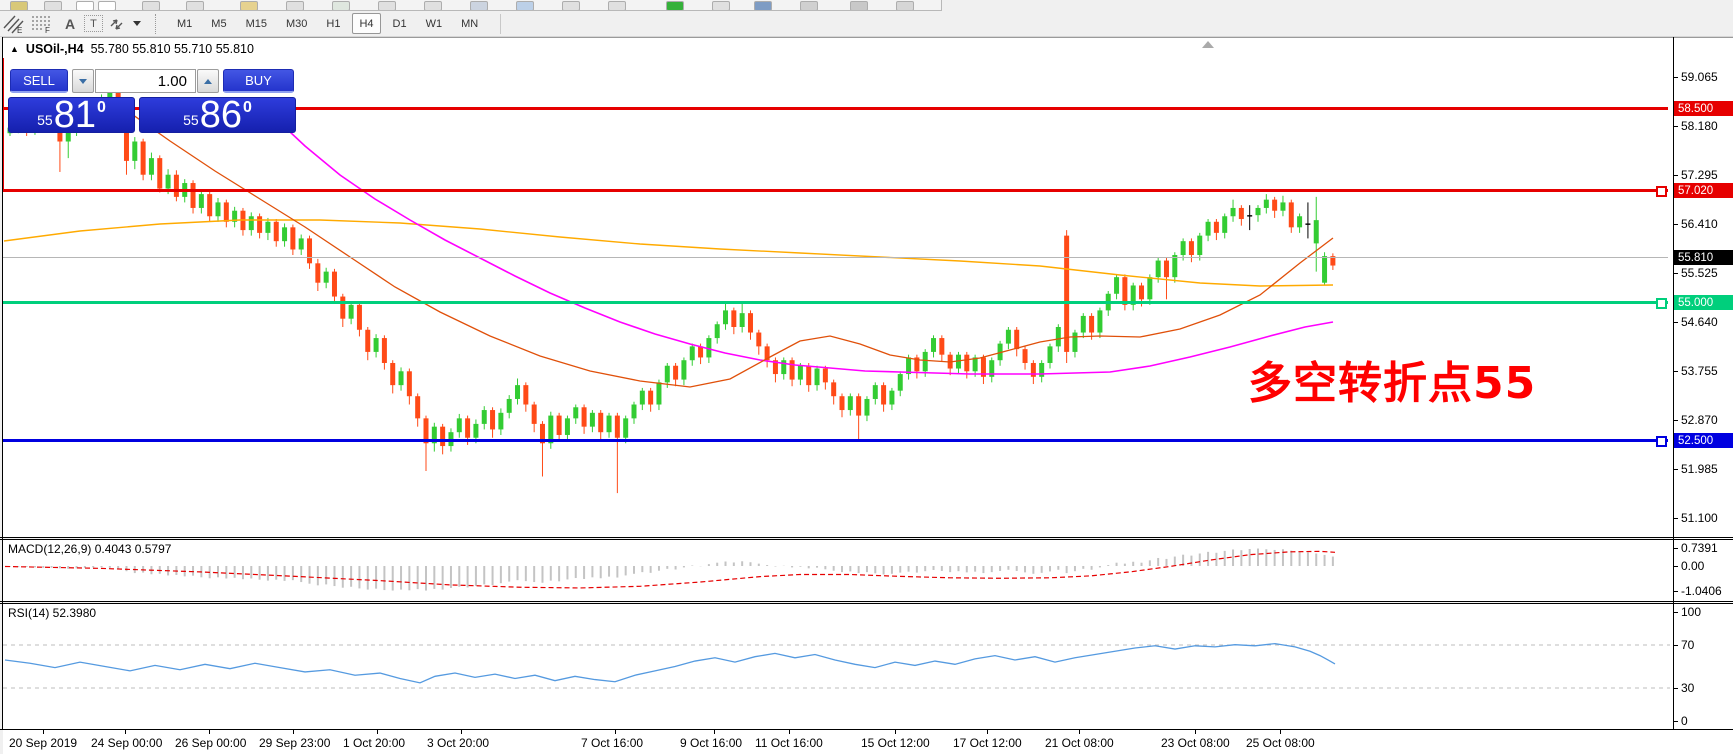  What do you see at coordinates (1703, 302) in the screenshot?
I see `price-badge-support-55000: 55.000` at bounding box center [1703, 302].